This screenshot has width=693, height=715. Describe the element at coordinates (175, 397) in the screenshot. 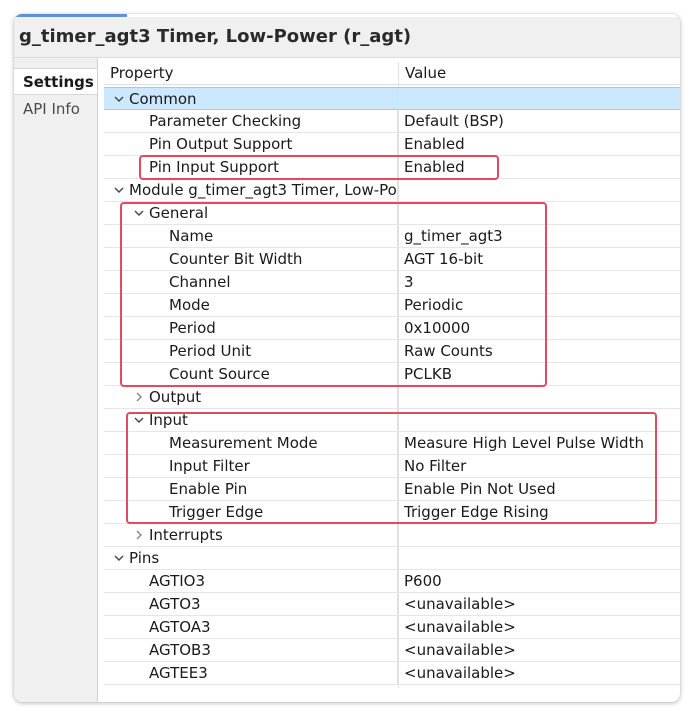

I see `property-label: Output` at that location.